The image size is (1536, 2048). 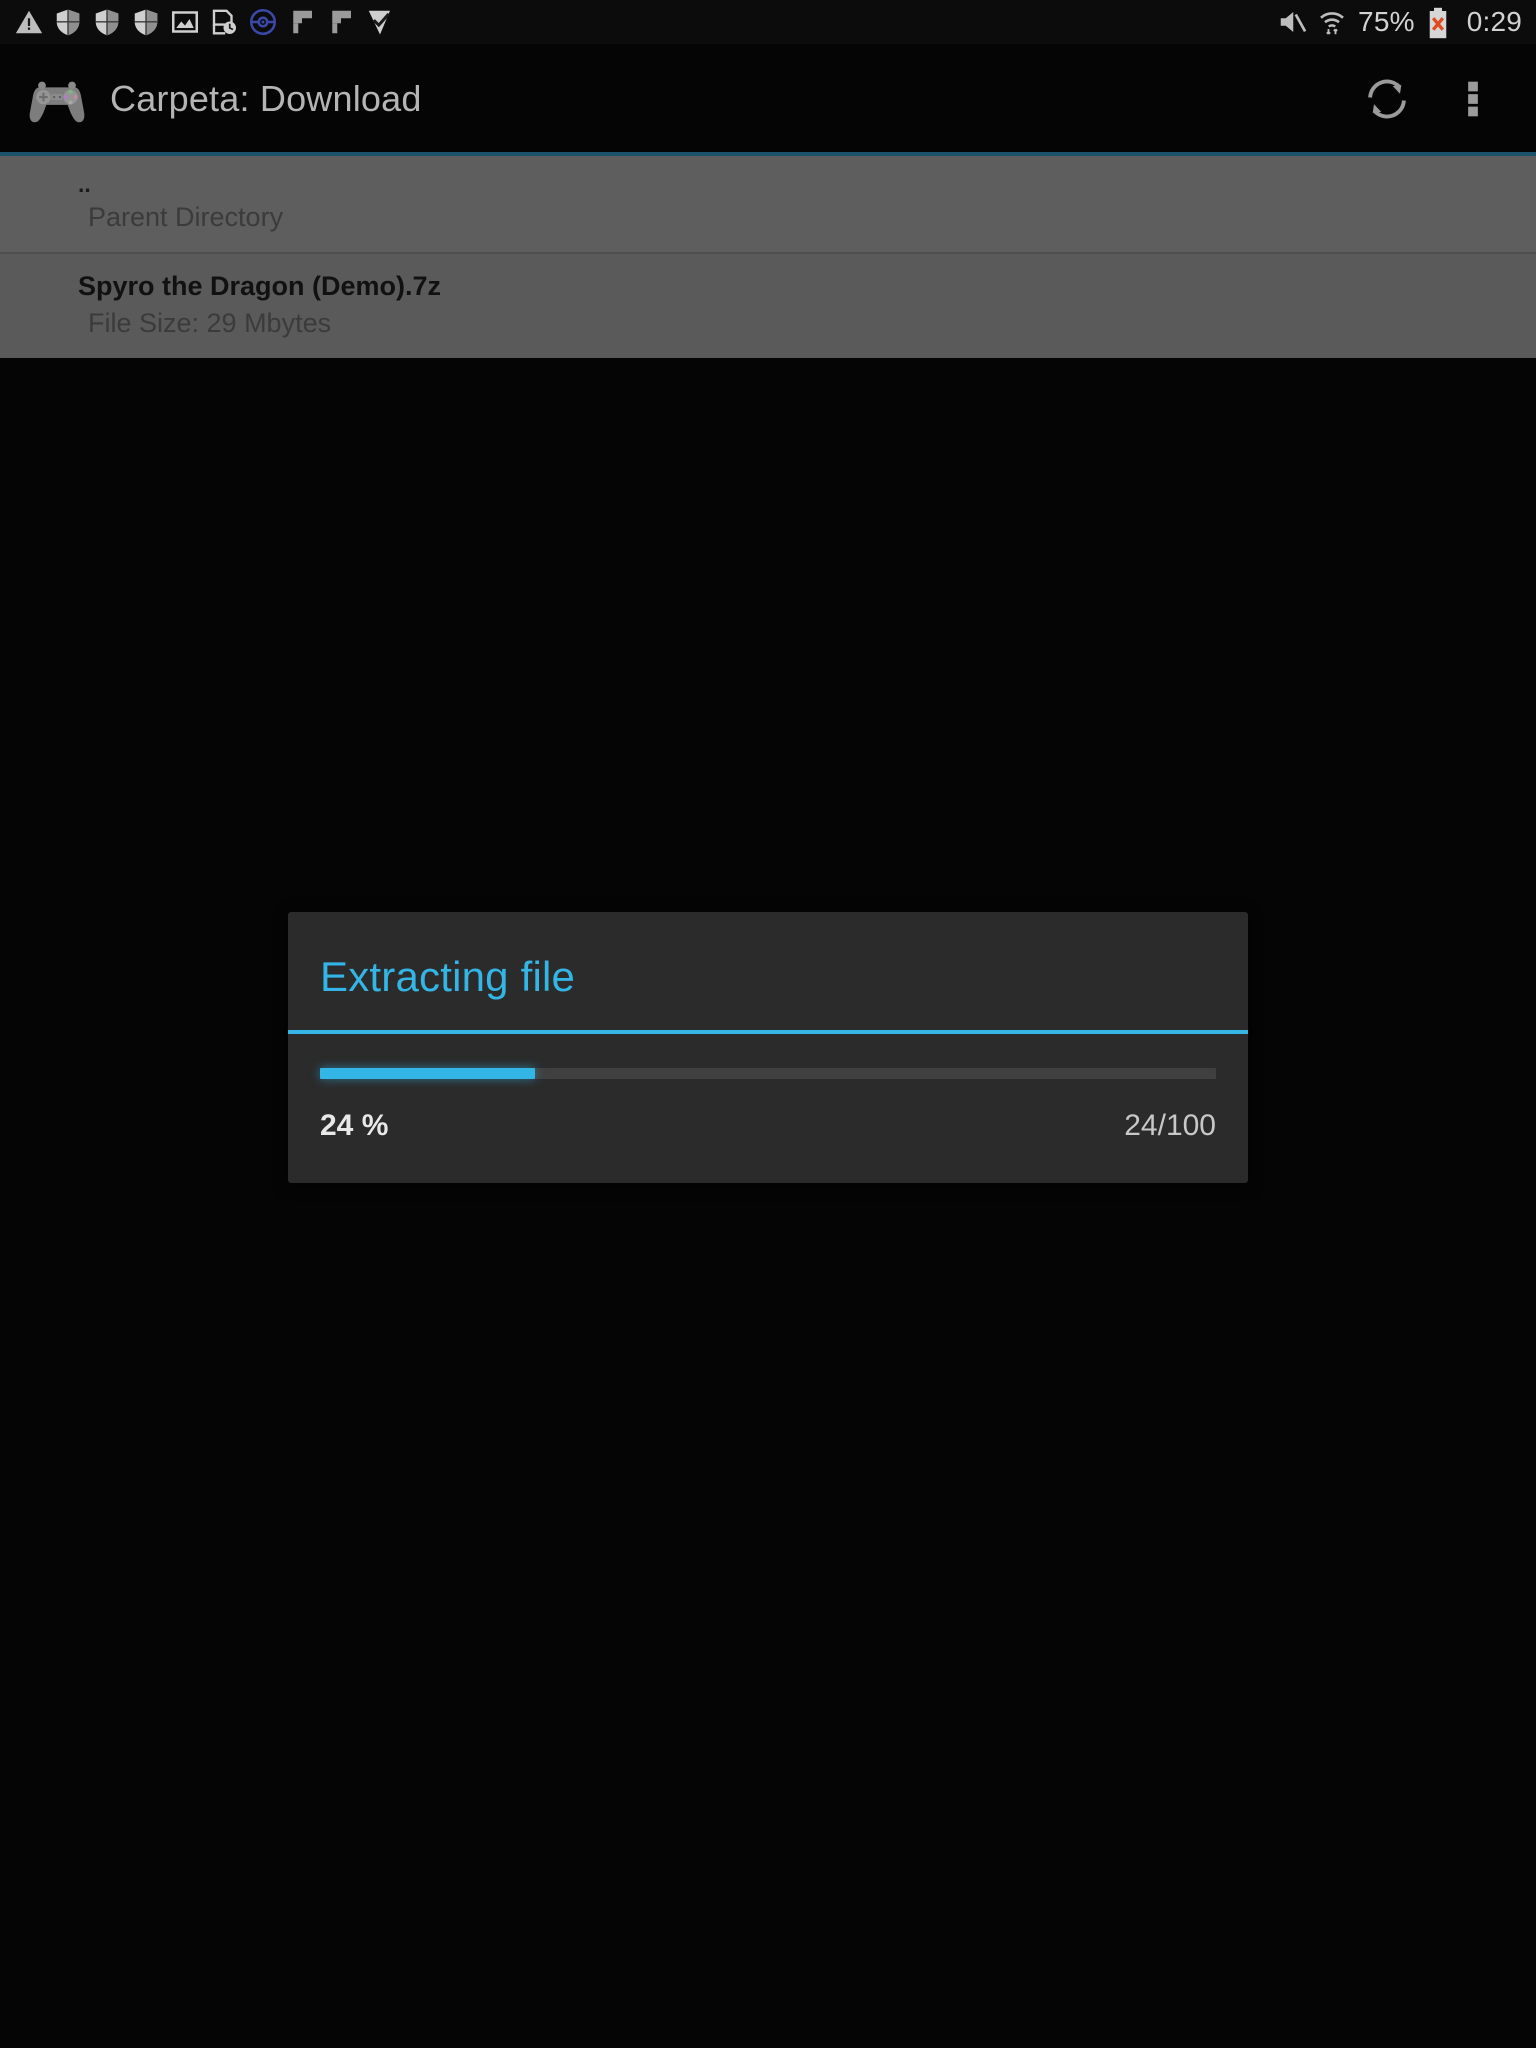 I want to click on list-item-parent-directory: .. Parent Directory, so click(x=768, y=204).